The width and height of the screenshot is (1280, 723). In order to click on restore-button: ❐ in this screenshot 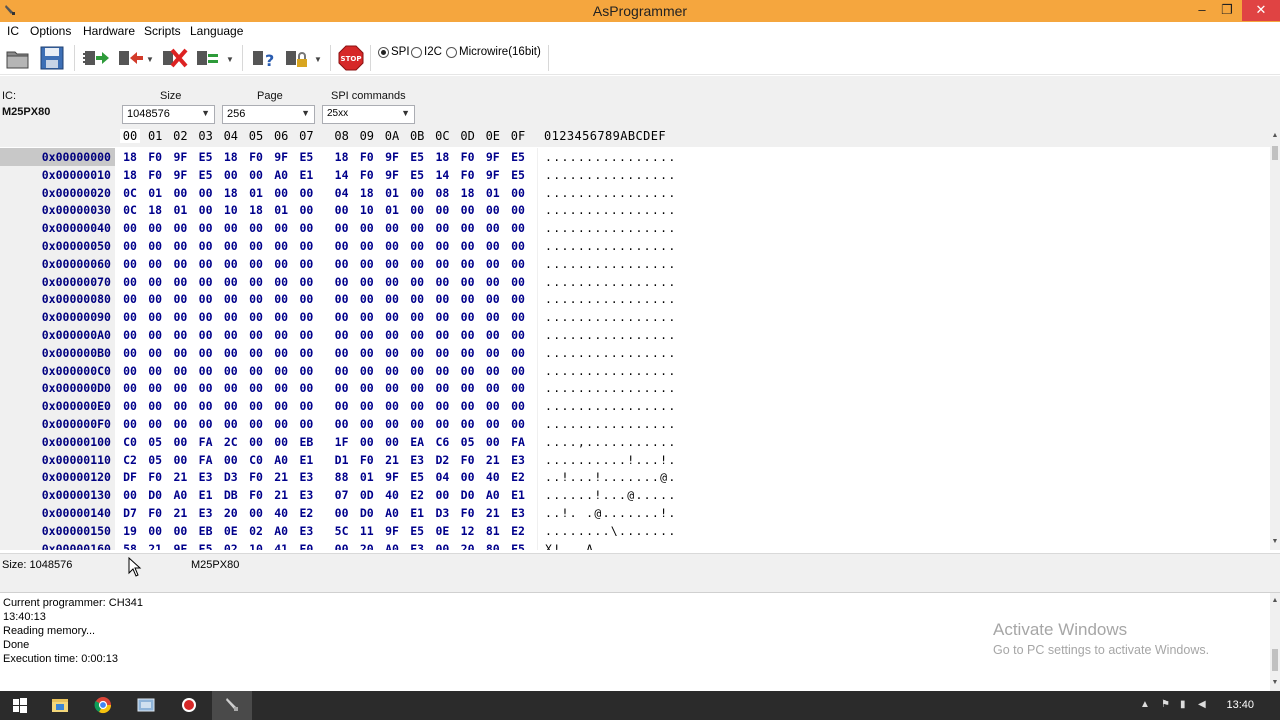, I will do `click(1227, 10)`.